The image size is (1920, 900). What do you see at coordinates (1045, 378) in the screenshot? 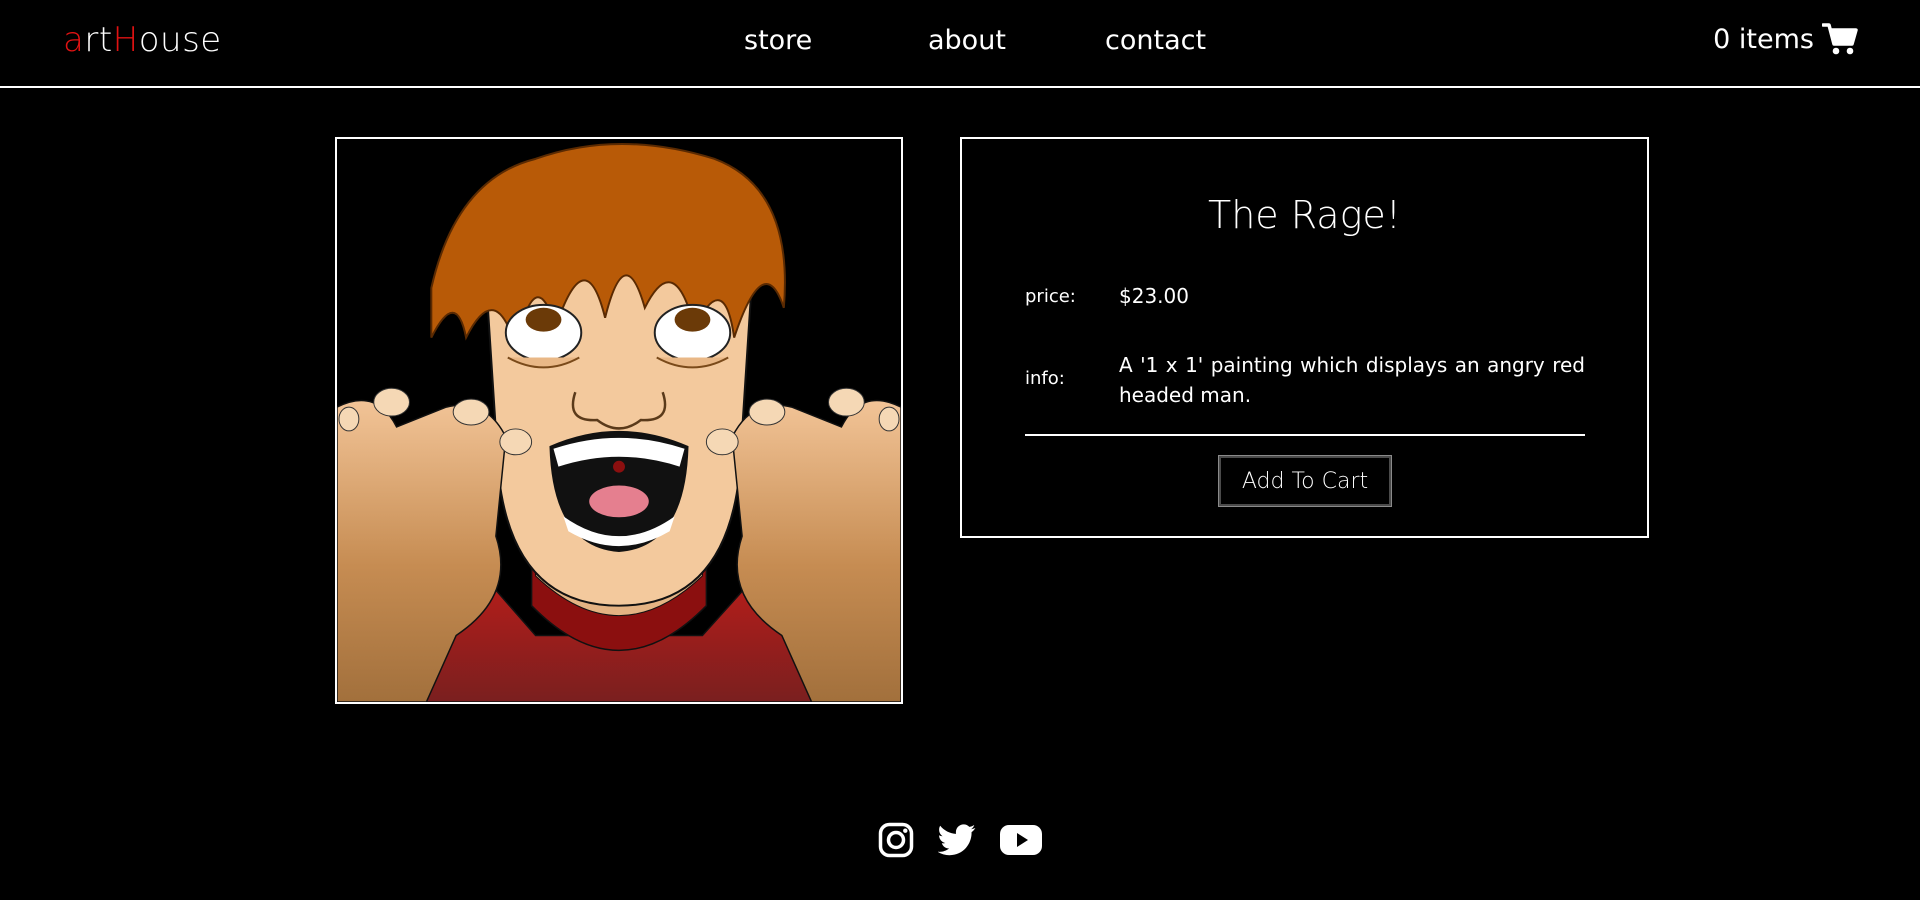
I see `info-label: info:` at bounding box center [1045, 378].